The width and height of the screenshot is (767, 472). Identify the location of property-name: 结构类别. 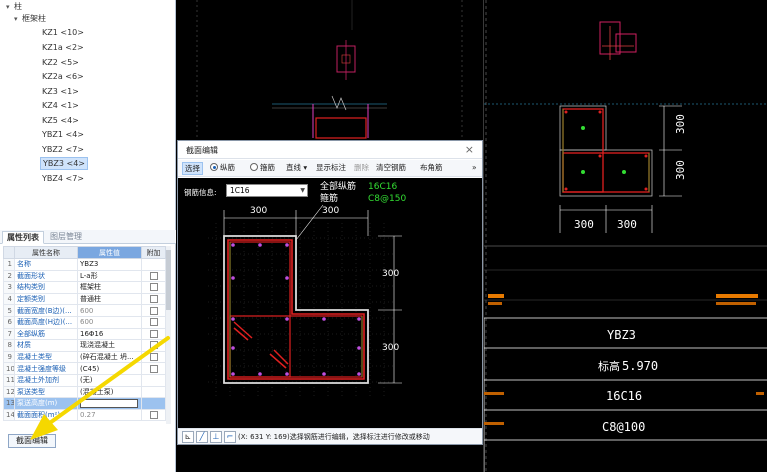
(46, 287).